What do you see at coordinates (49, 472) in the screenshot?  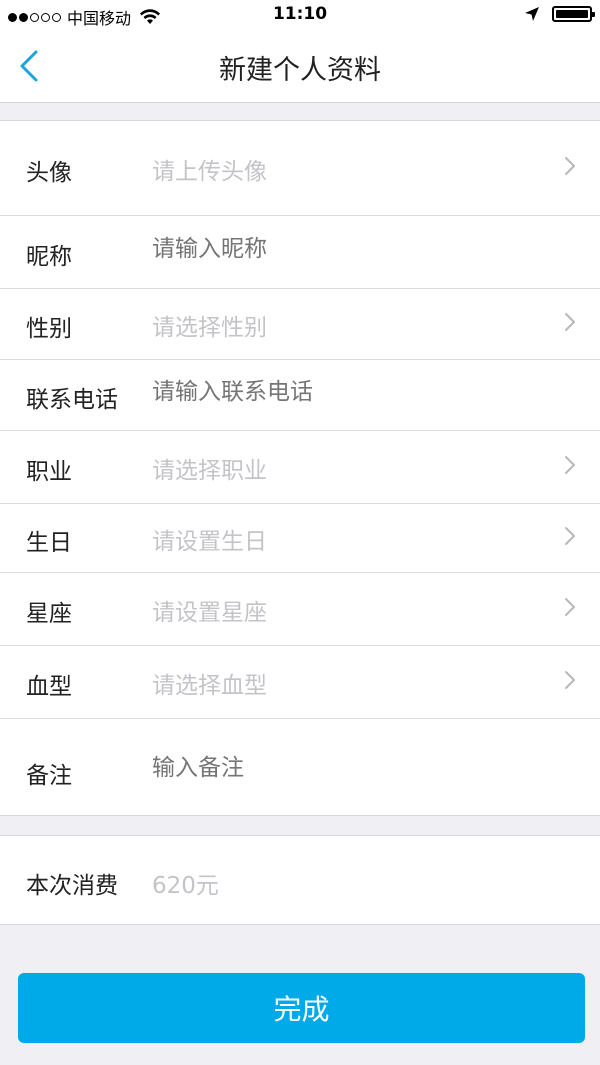 I see `form-label-occupation: 职业` at bounding box center [49, 472].